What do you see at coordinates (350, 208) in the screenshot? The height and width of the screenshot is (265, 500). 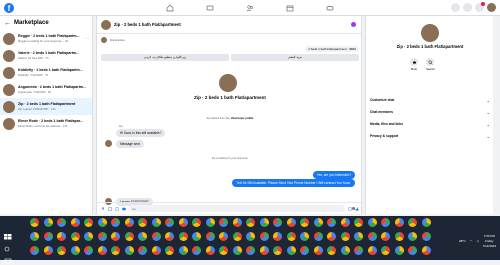 I see `emoji-icon` at bounding box center [350, 208].